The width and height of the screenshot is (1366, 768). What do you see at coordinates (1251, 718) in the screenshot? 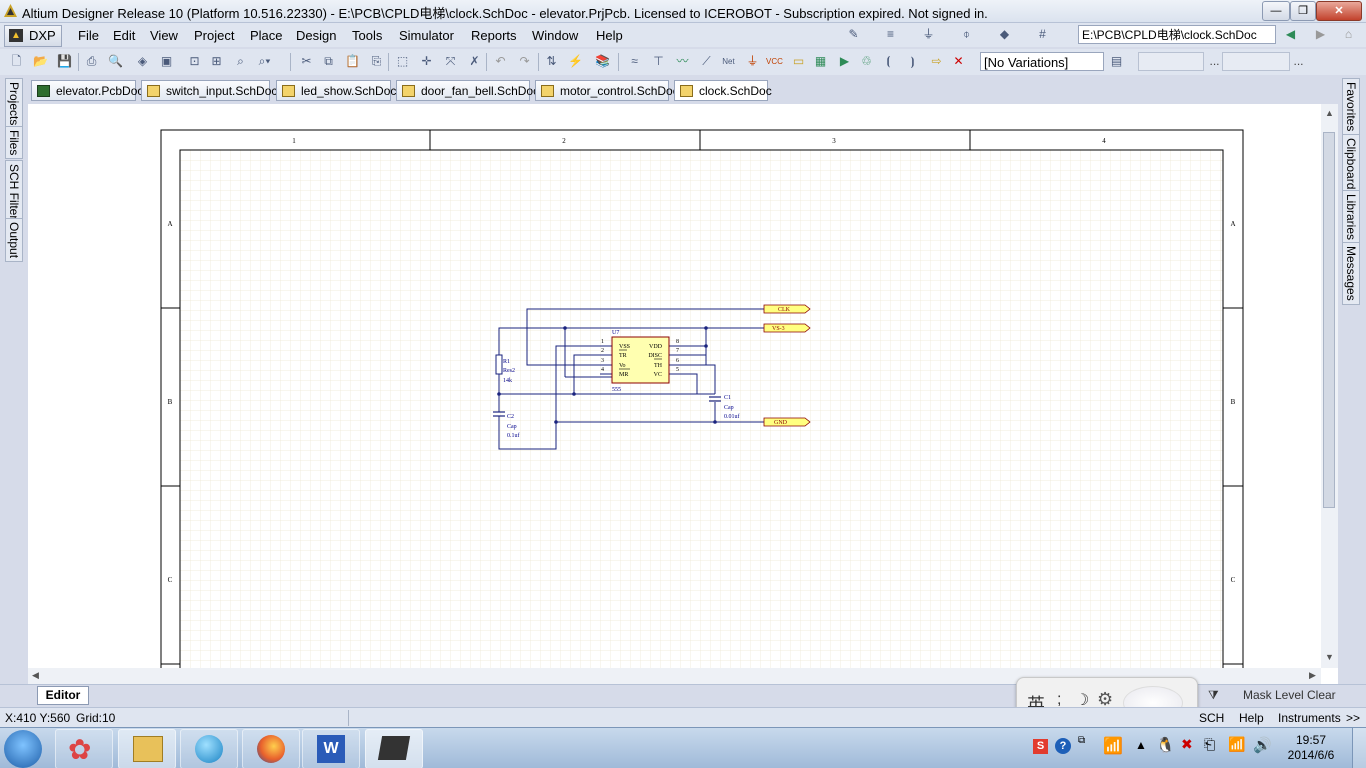
I see `status-help-button: Help` at bounding box center [1251, 718].